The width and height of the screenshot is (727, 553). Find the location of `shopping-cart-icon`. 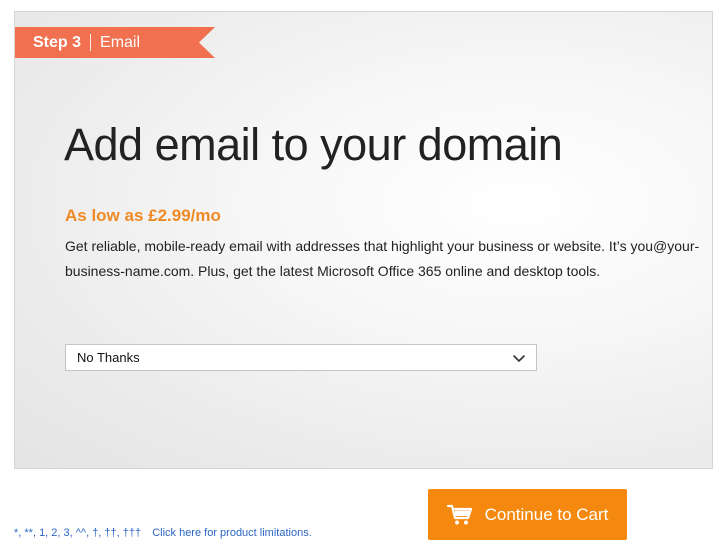

shopping-cart-icon is located at coordinates (459, 514).